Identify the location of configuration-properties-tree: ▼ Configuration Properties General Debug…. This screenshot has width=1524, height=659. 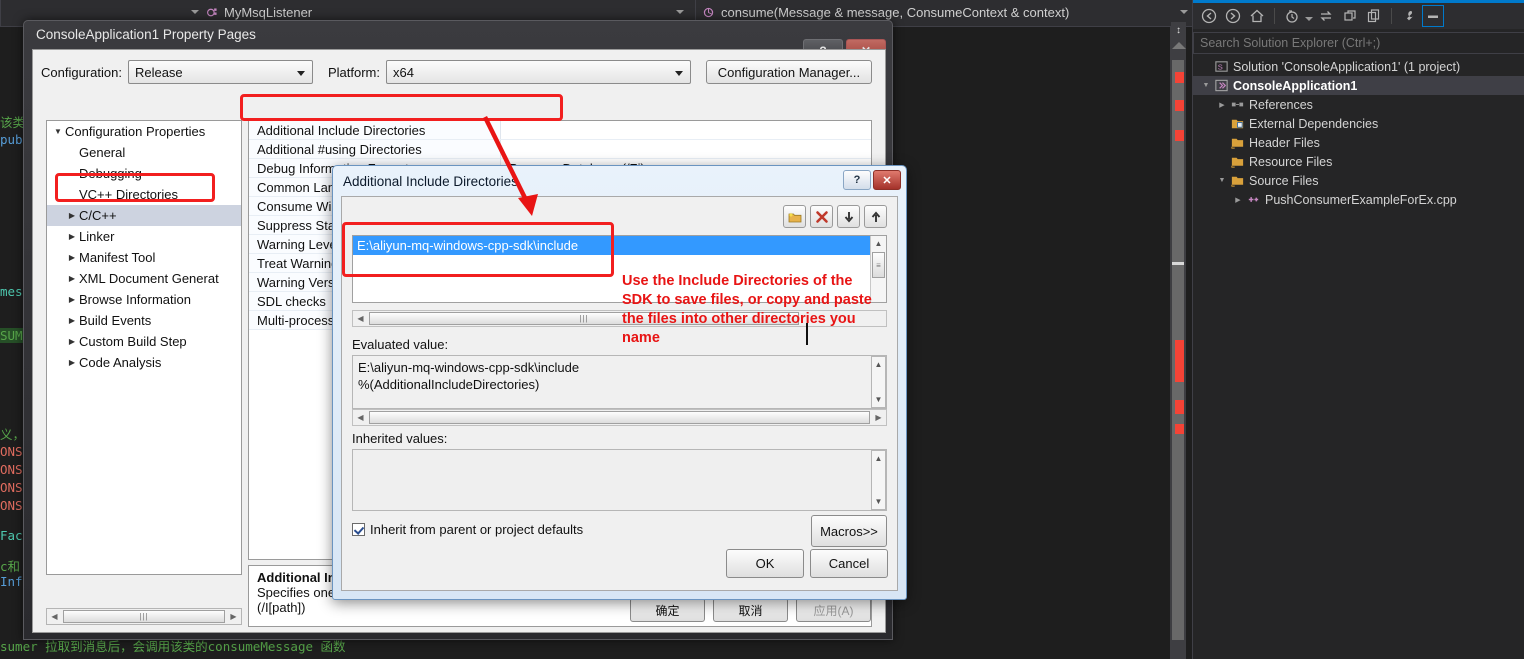
(144, 347).